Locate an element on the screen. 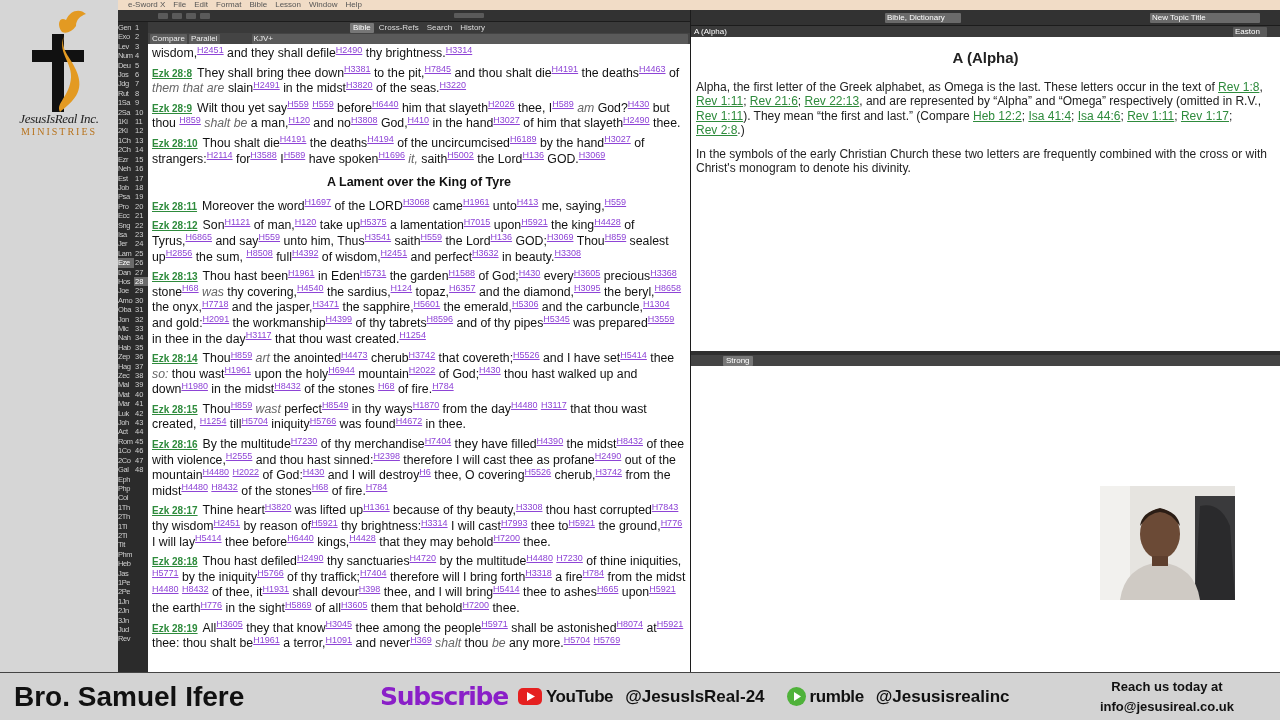  menu-item: File is located at coordinates (180, 5).